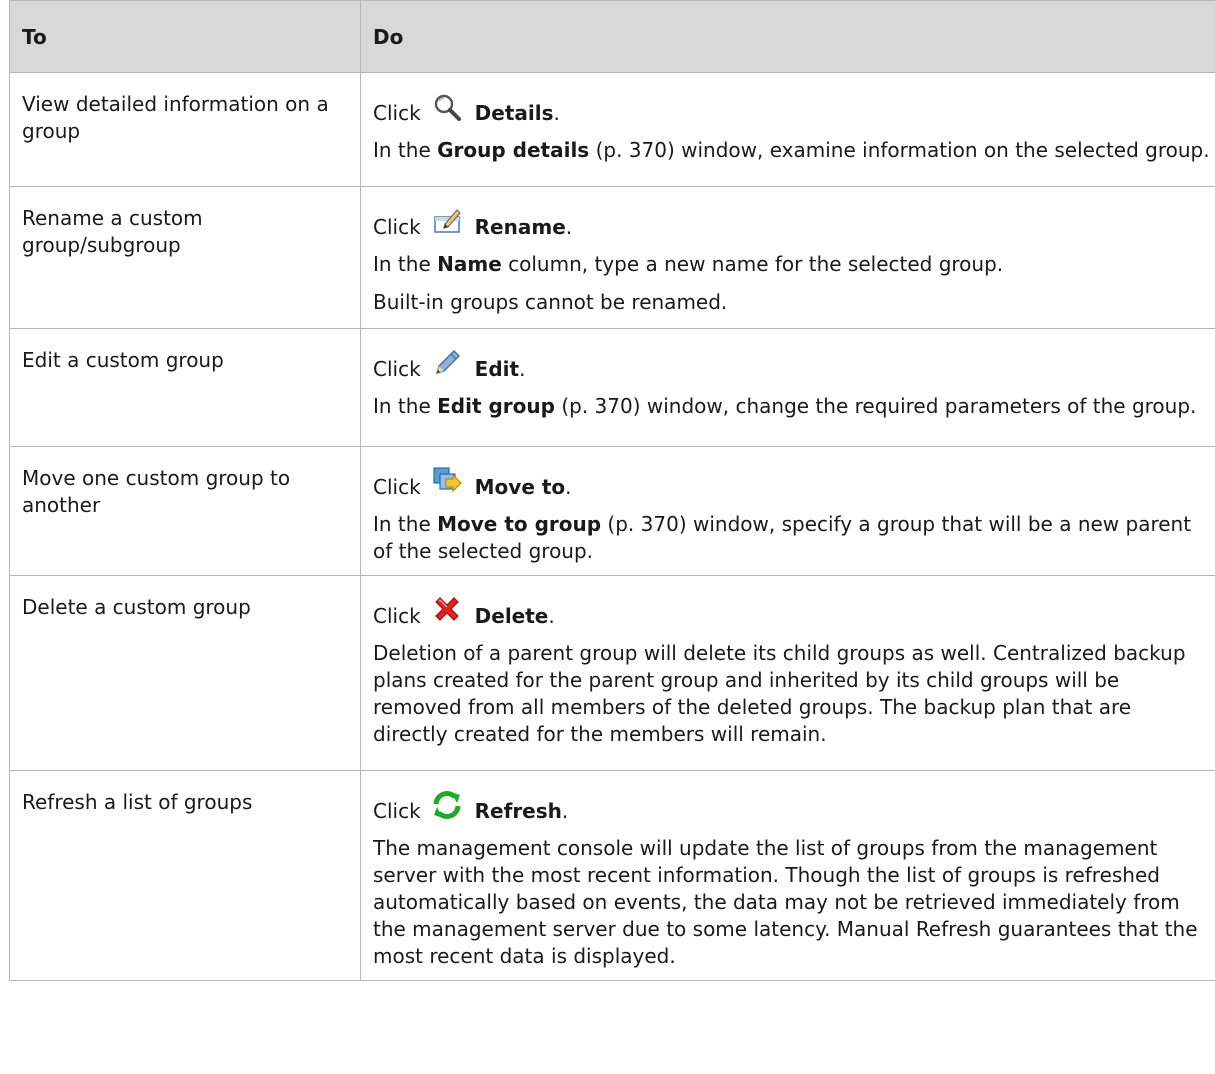 The width and height of the screenshot is (1215, 1074). I want to click on window-name: Group details, so click(513, 150).